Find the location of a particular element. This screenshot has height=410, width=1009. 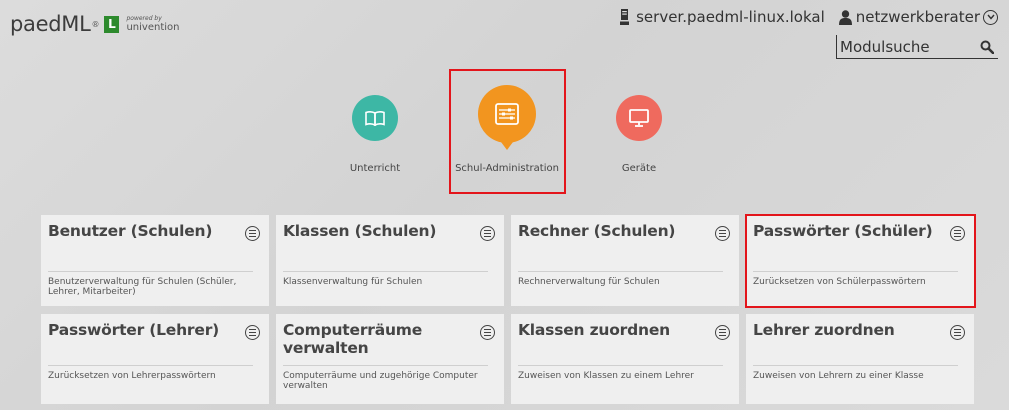

book-icon is located at coordinates (375, 118).